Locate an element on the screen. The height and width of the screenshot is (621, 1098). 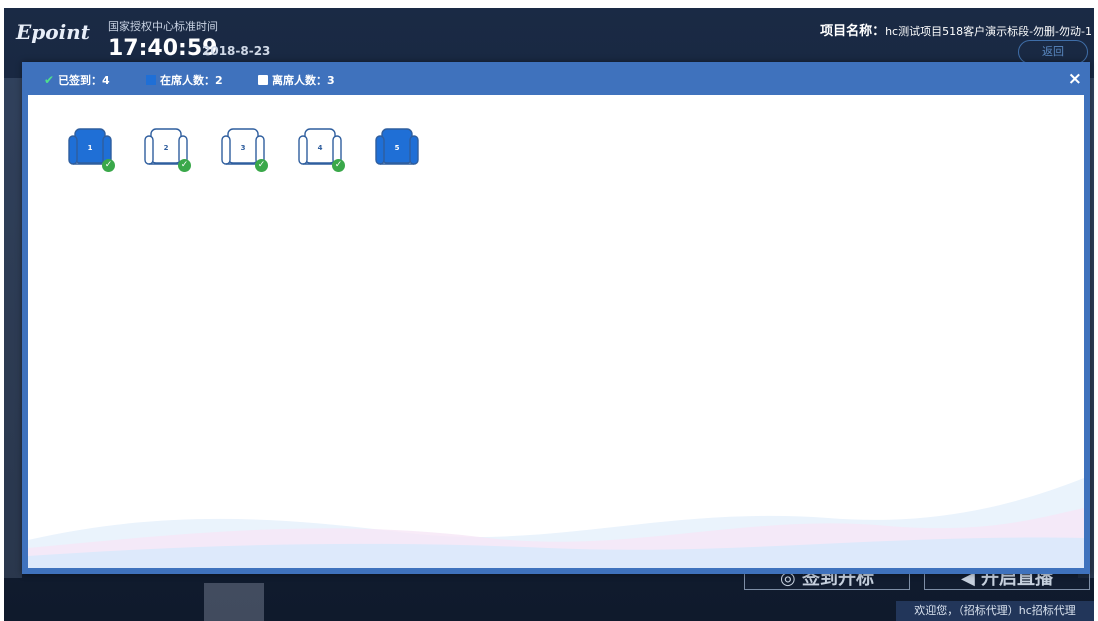
seat-number: 2 is located at coordinates (166, 148).